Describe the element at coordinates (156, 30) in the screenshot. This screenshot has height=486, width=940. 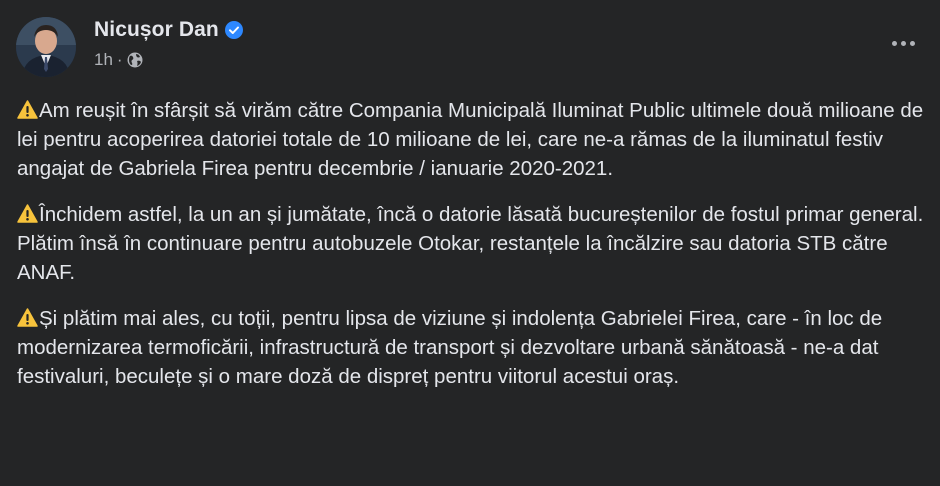
I see `author-name: Nicușor Dan` at that location.